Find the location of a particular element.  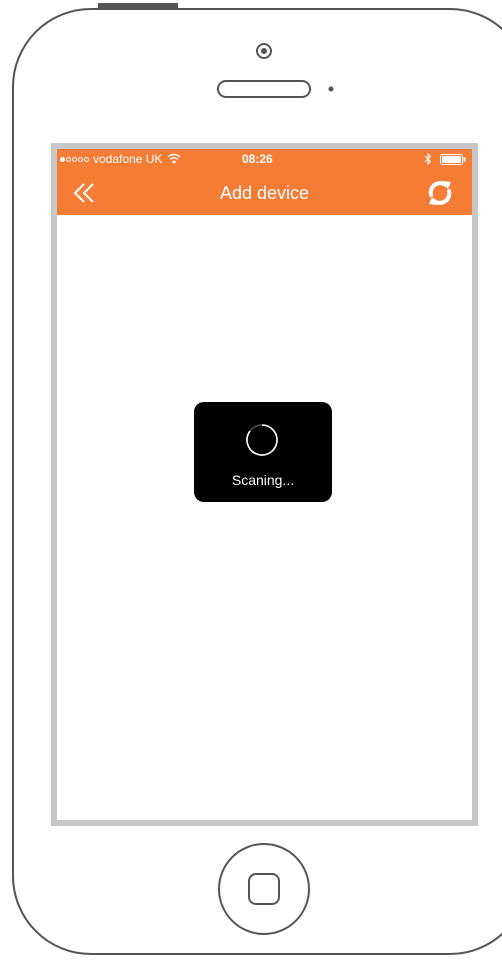

refresh-icon is located at coordinates (440, 193).